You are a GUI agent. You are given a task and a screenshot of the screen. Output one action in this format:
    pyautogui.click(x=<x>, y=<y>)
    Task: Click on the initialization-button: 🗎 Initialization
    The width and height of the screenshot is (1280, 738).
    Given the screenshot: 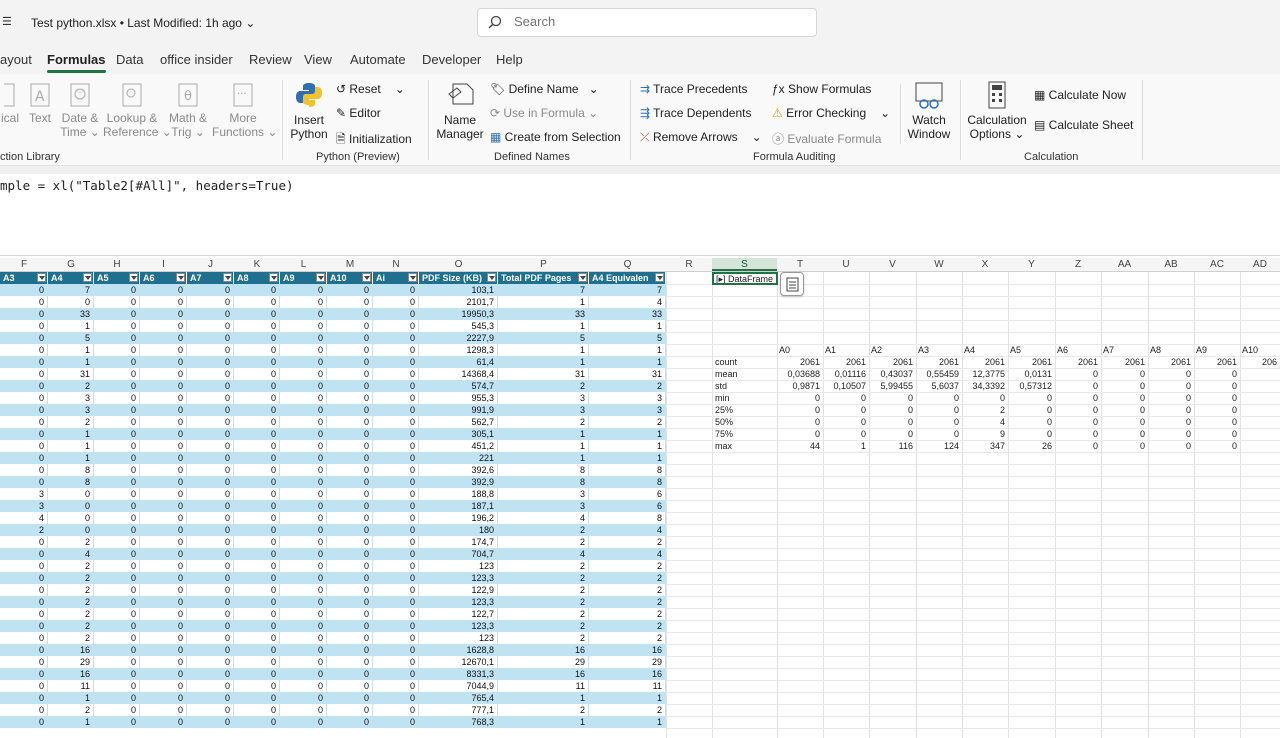 What is the action you would take?
    pyautogui.click(x=374, y=140)
    